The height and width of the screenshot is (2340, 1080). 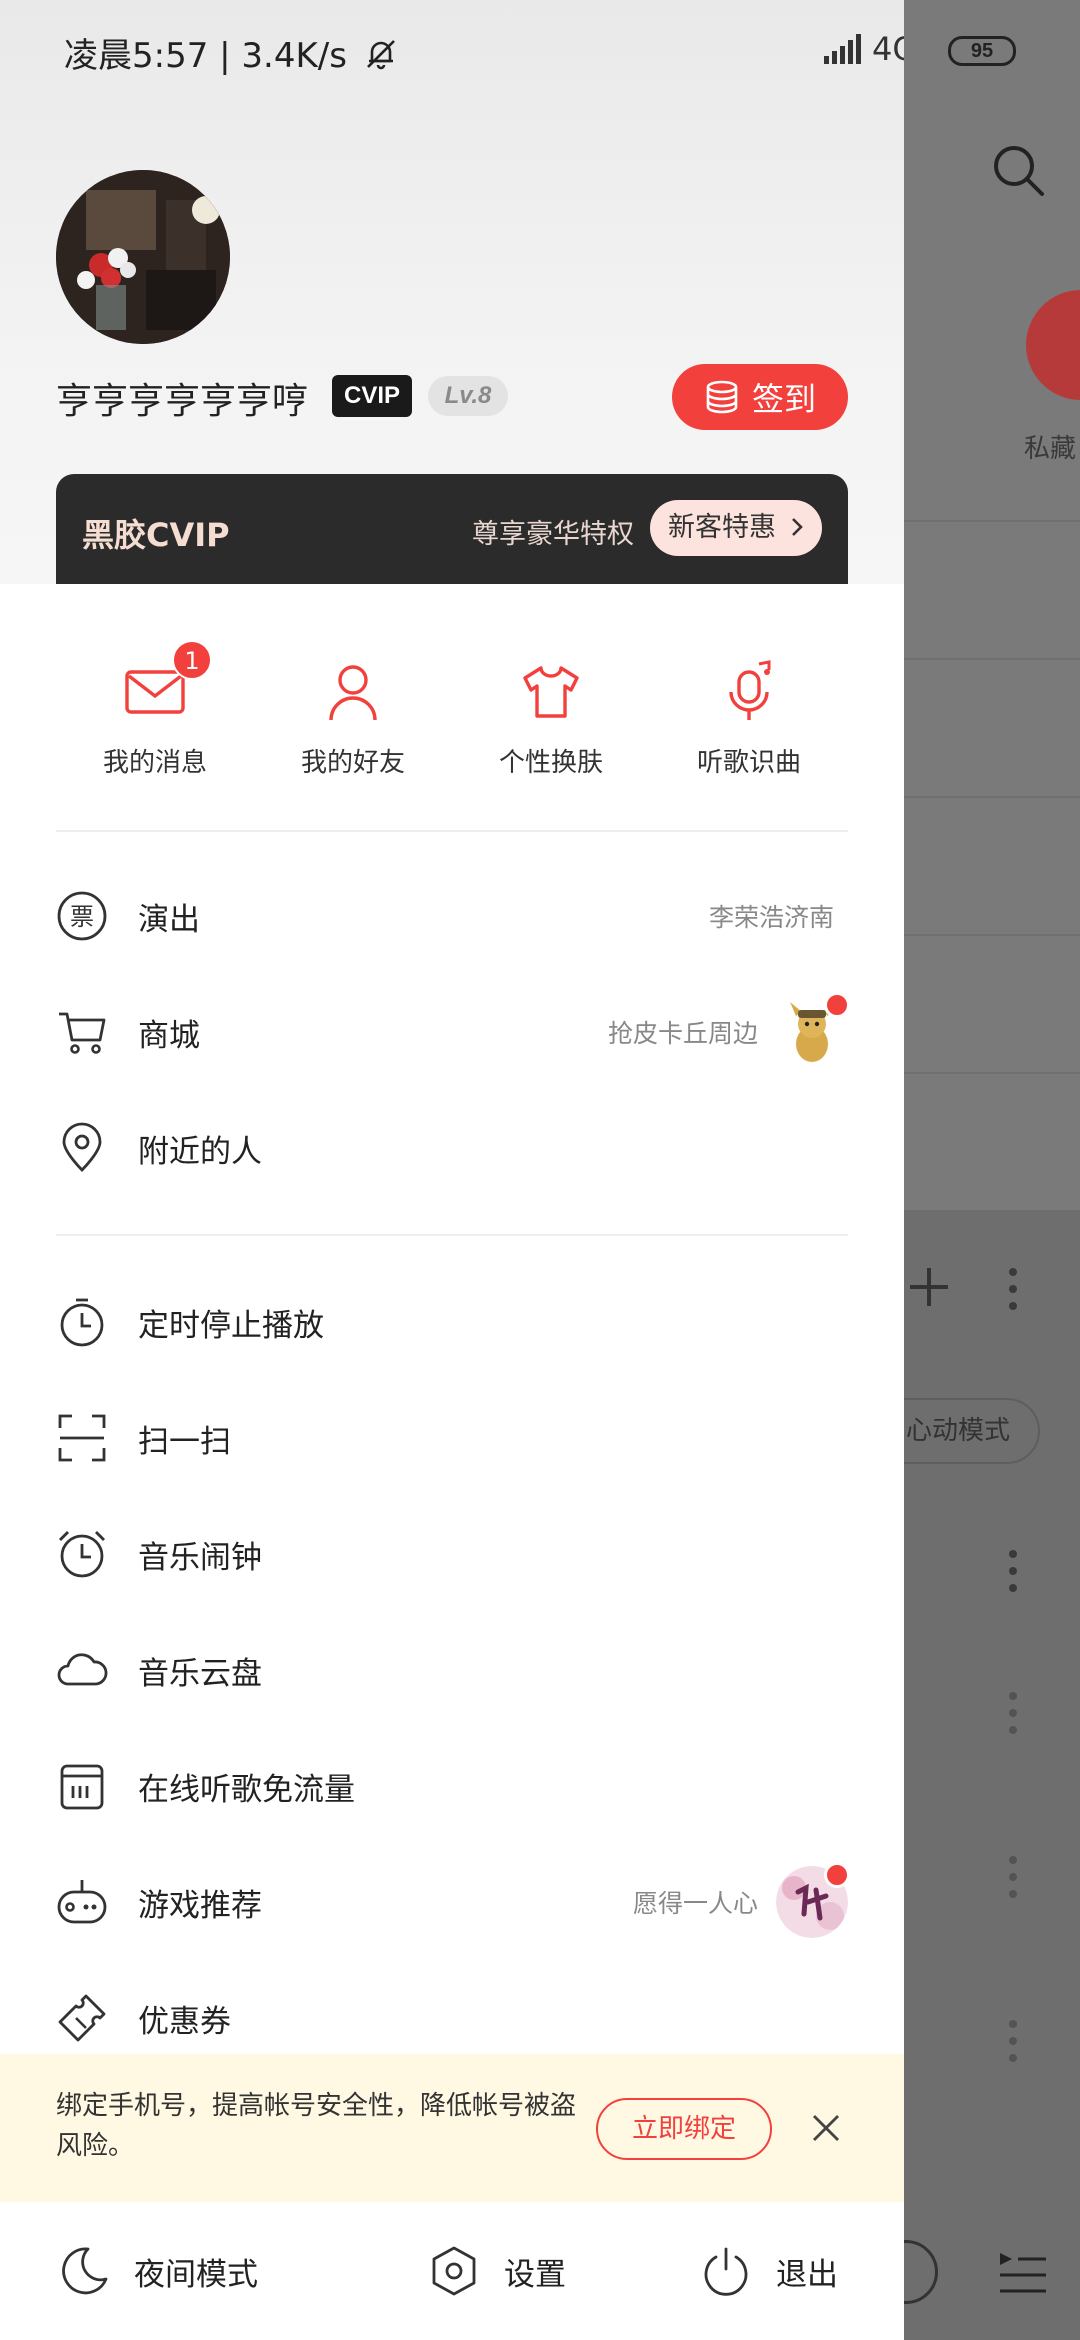 What do you see at coordinates (726, 2271) in the screenshot?
I see `power-icon` at bounding box center [726, 2271].